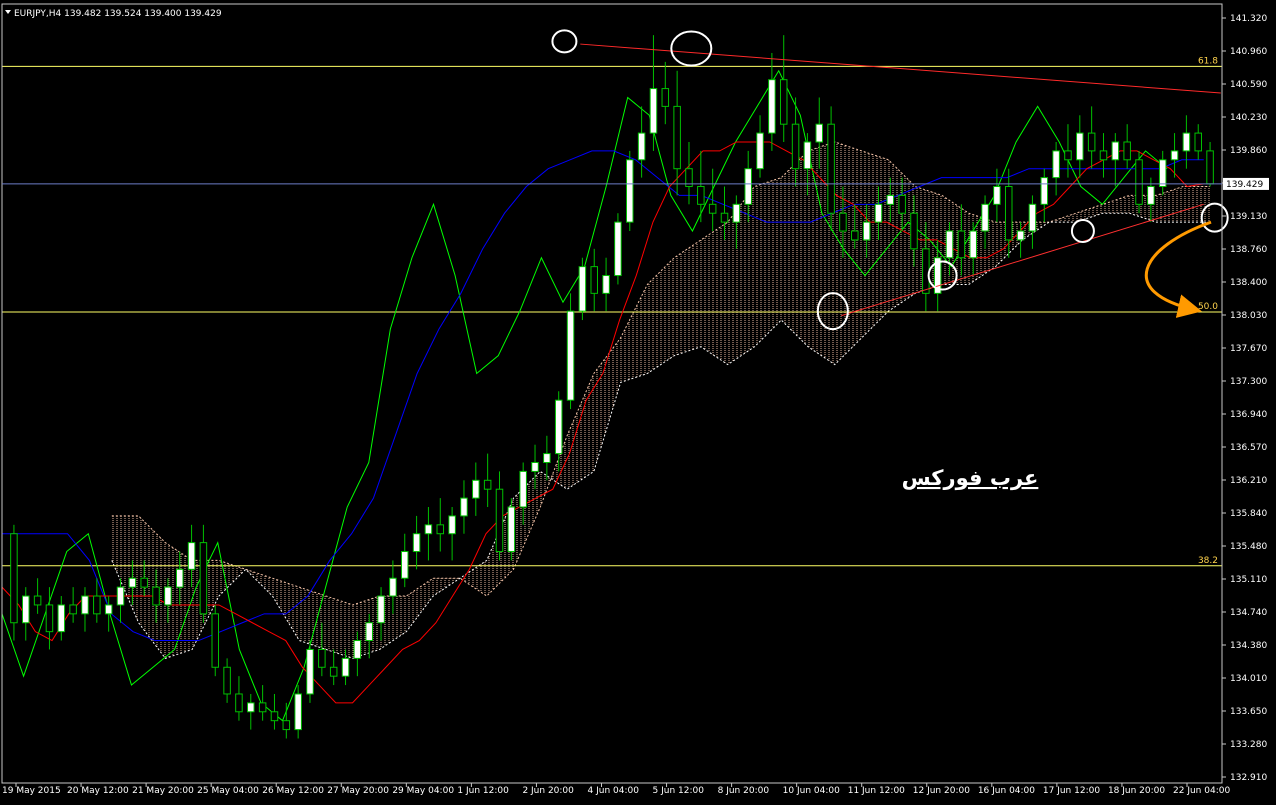 The height and width of the screenshot is (805, 1276). Describe the element at coordinates (1244, 185) in the screenshot. I see `current-price-label: 139.429` at that location.